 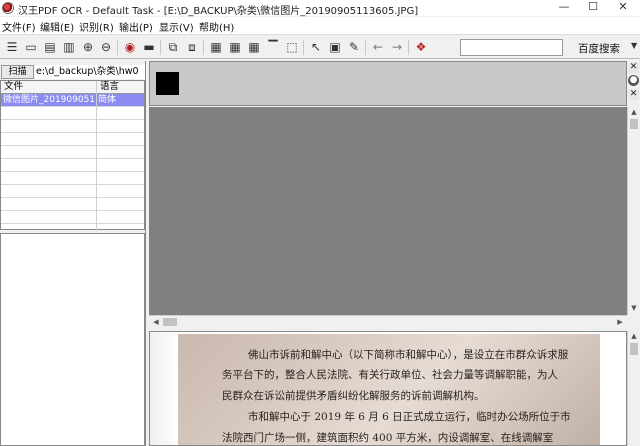 I want to click on zoom-in-icon: ⊕, so click(x=88, y=47).